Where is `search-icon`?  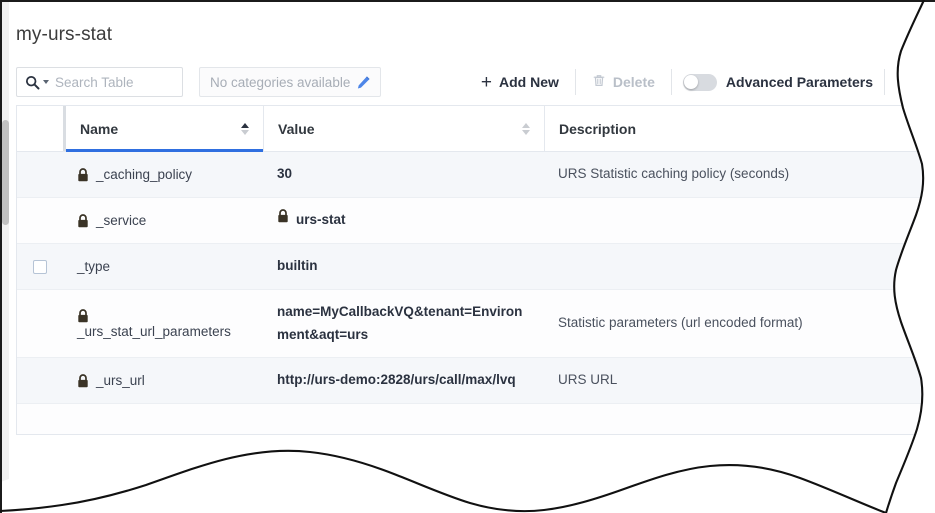
search-icon is located at coordinates (32, 82).